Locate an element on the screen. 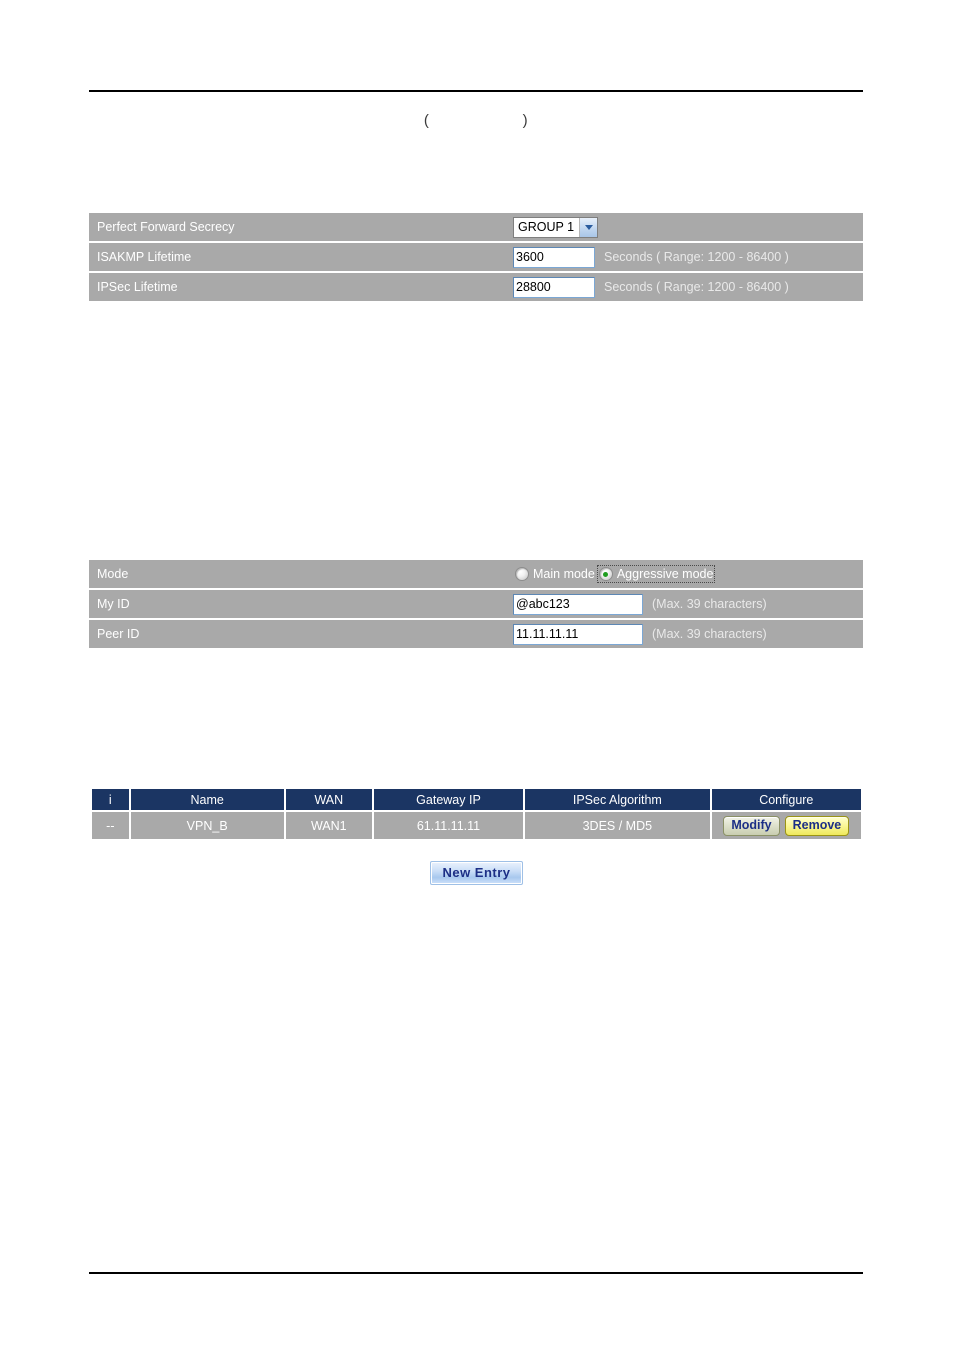 This screenshot has width=954, height=1350. perfect-forward-secrecy-select: GROUP 1 is located at coordinates (556, 227).